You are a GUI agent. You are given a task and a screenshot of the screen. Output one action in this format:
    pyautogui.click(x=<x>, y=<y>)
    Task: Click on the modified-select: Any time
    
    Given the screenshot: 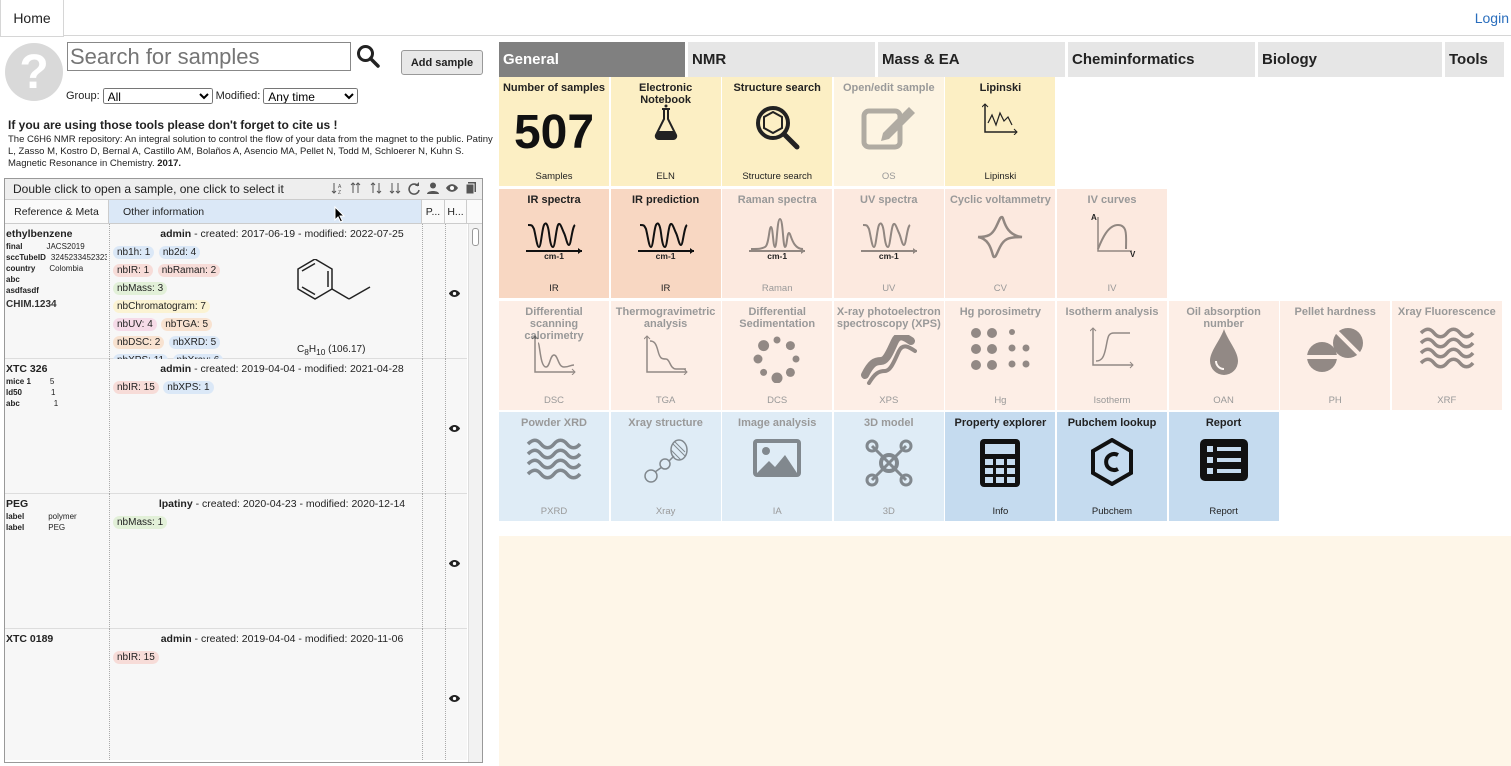 What is the action you would take?
    pyautogui.click(x=311, y=96)
    